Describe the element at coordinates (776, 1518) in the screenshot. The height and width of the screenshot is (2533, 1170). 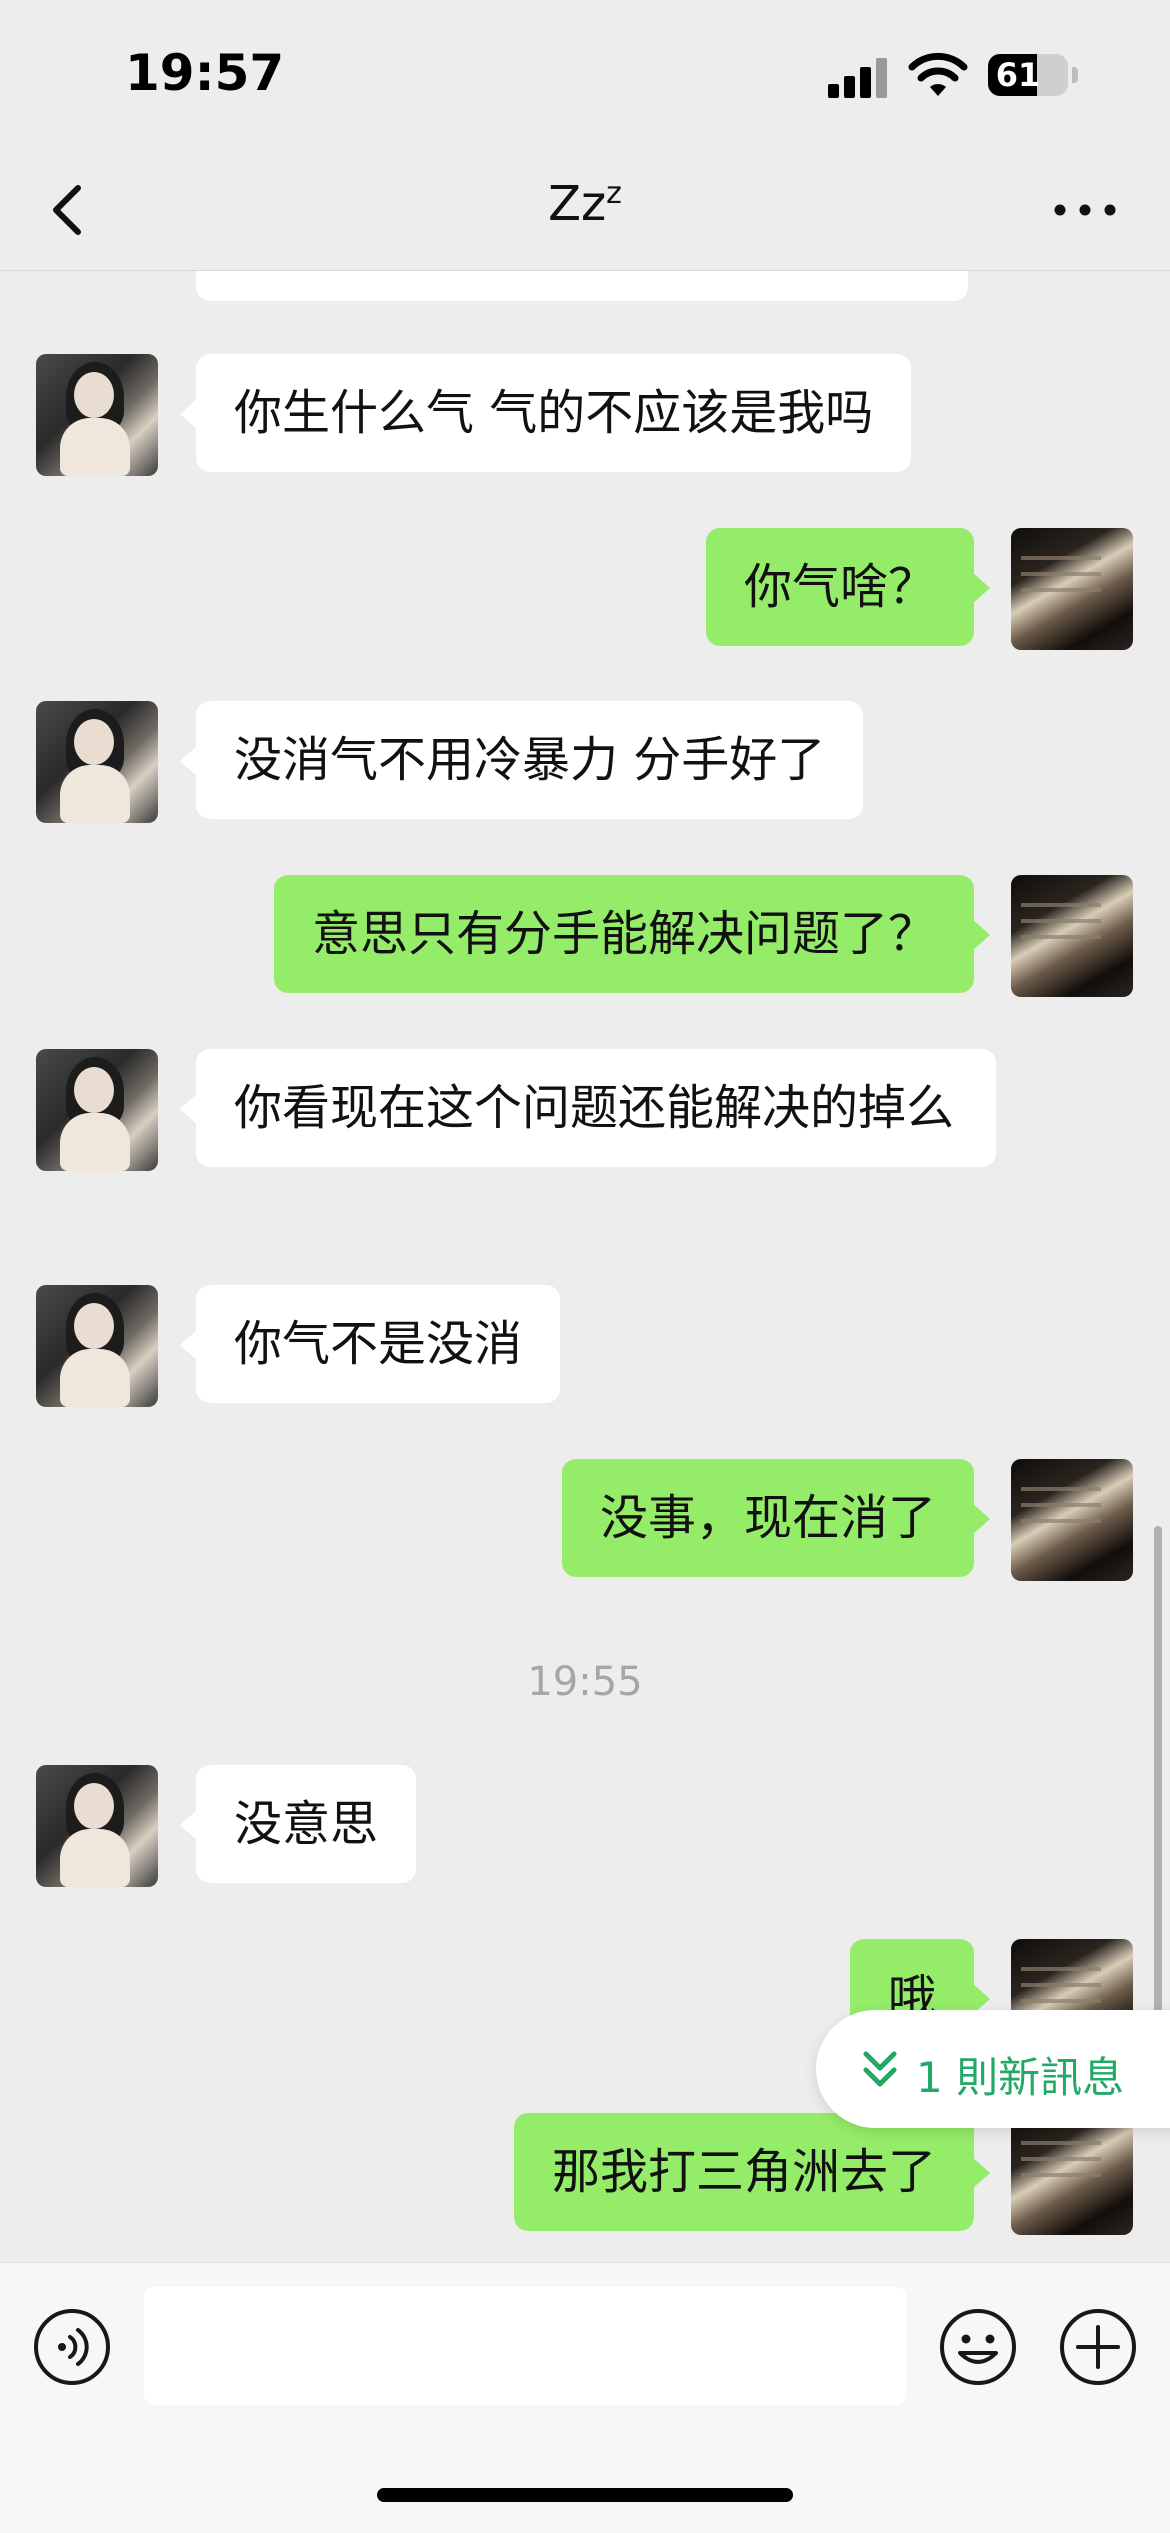
I see `outgoing-bubble: 没事，现在消了` at that location.